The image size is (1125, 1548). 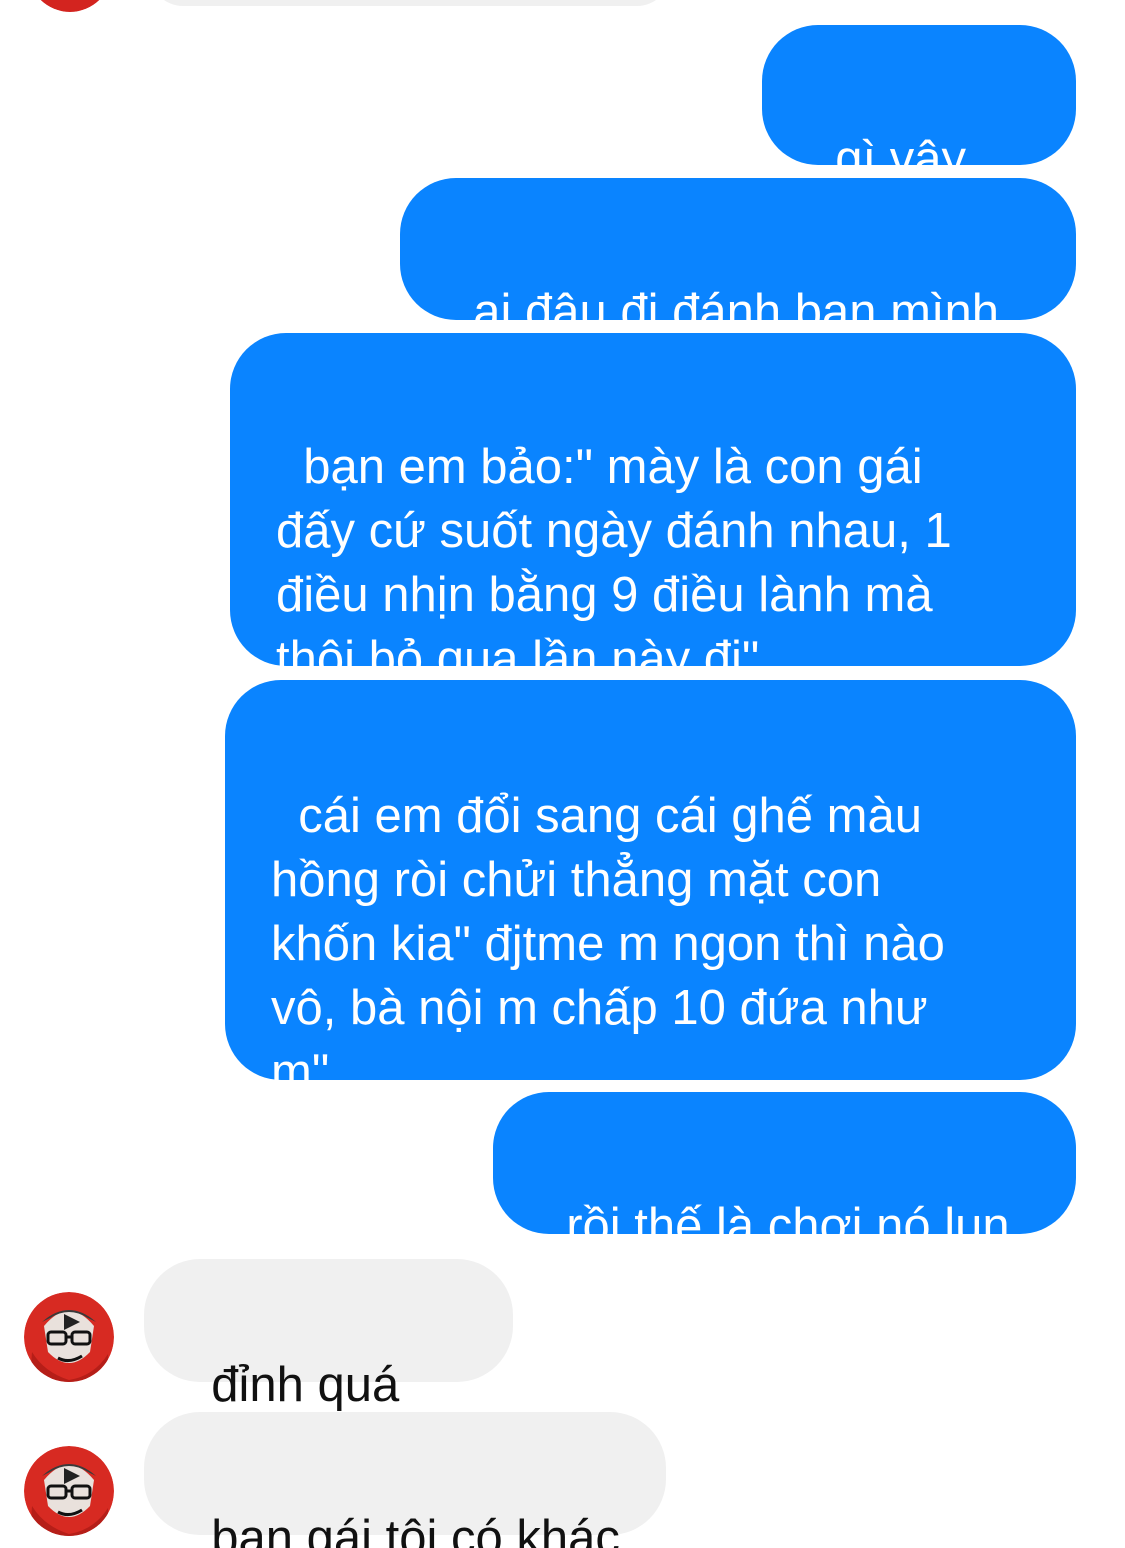 What do you see at coordinates (410, 3) in the screenshot?
I see `previous-incoming-bubble` at bounding box center [410, 3].